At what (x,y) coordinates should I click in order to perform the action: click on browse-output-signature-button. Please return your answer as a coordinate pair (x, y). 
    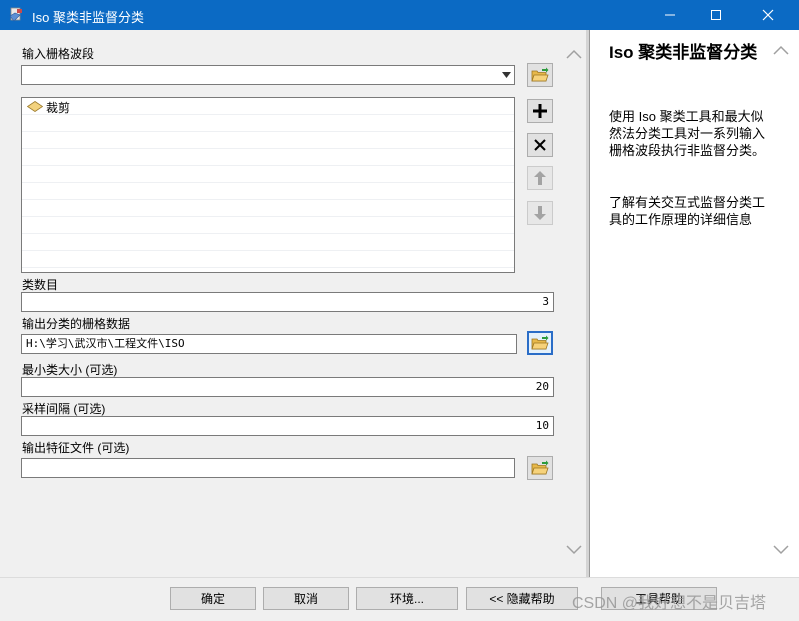
    Looking at the image, I should click on (540, 468).